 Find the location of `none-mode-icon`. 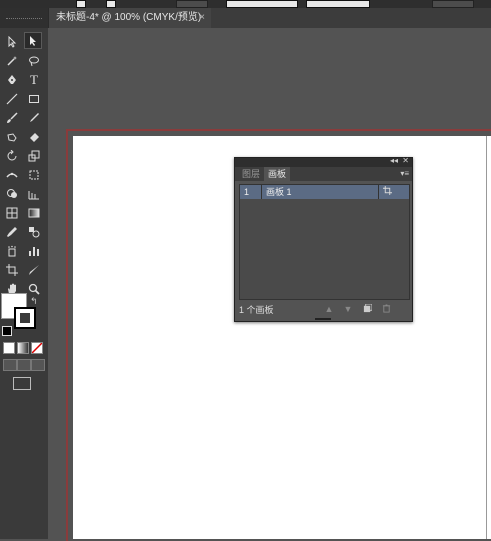

none-mode-icon is located at coordinates (37, 348).